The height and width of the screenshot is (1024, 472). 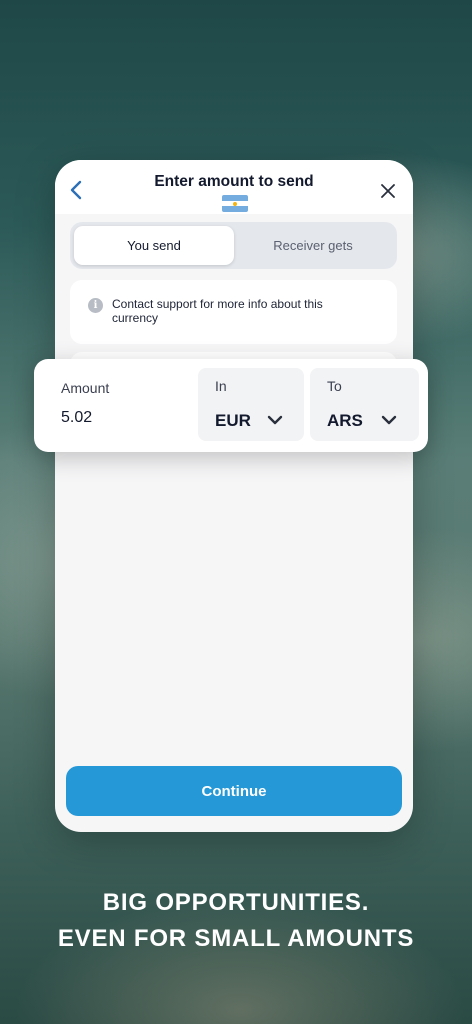 I want to click on in-label: In, so click(x=221, y=386).